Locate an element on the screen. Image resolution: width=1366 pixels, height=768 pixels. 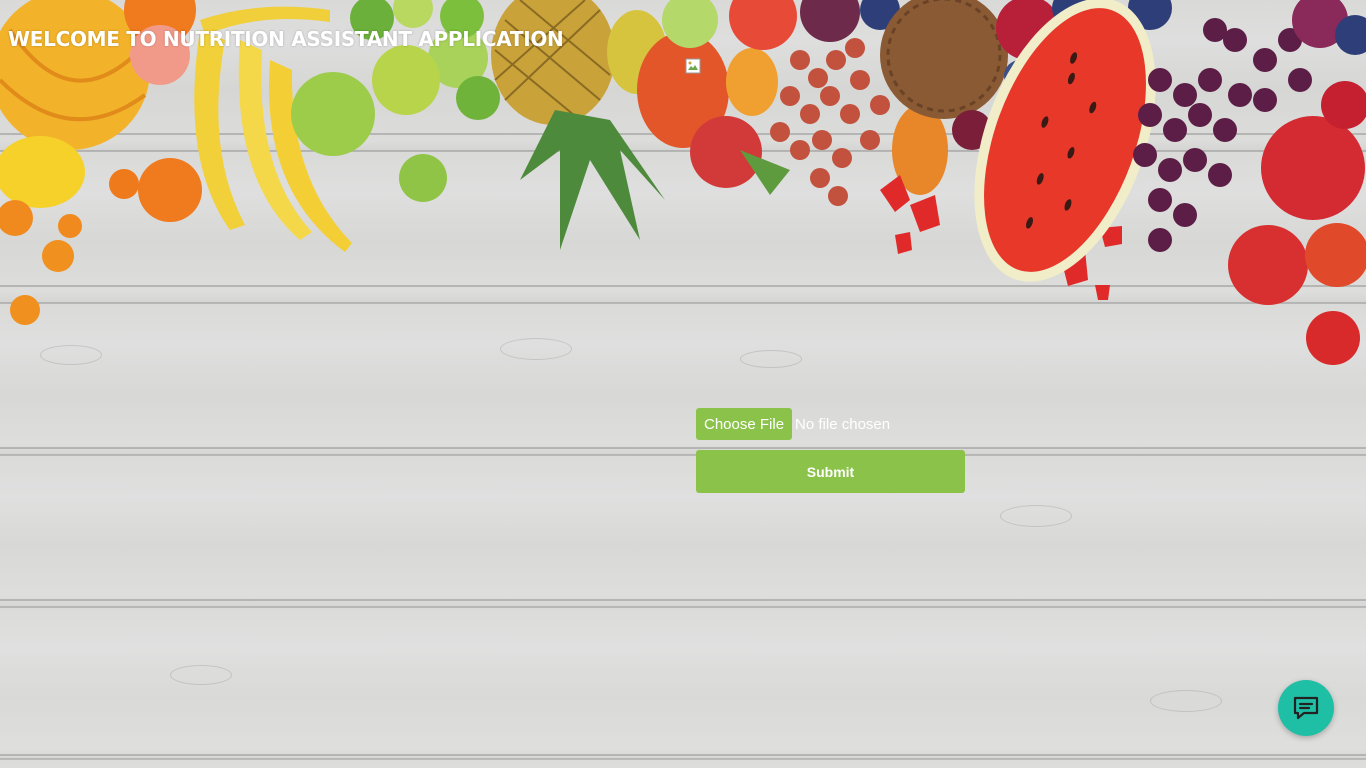
file-upload-control: Choose File No file chosen is located at coordinates (793, 424).